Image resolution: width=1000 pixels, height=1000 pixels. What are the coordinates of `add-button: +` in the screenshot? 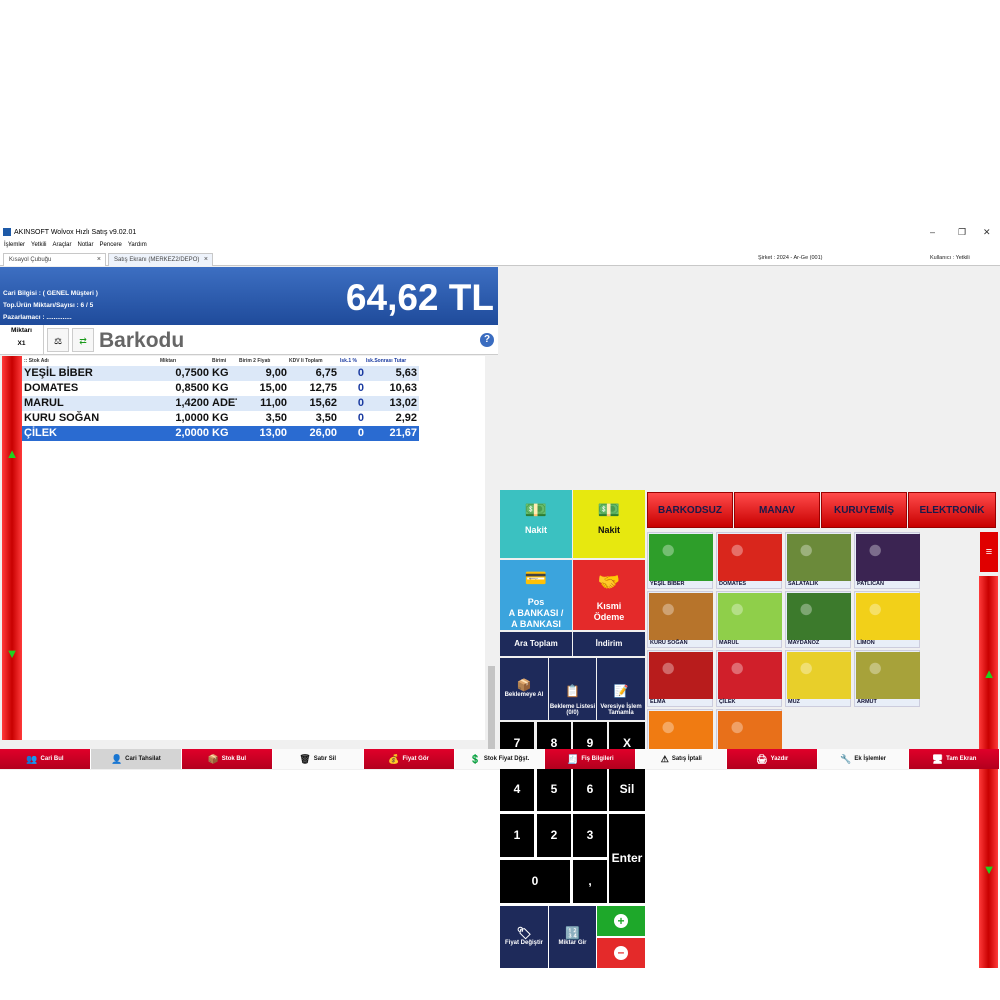 It's located at (621, 921).